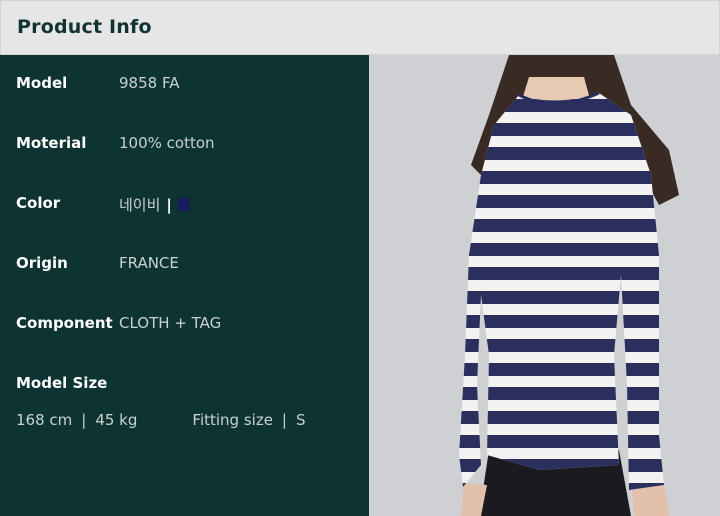  I want to click on model-size-label: Model Size, so click(62, 383).